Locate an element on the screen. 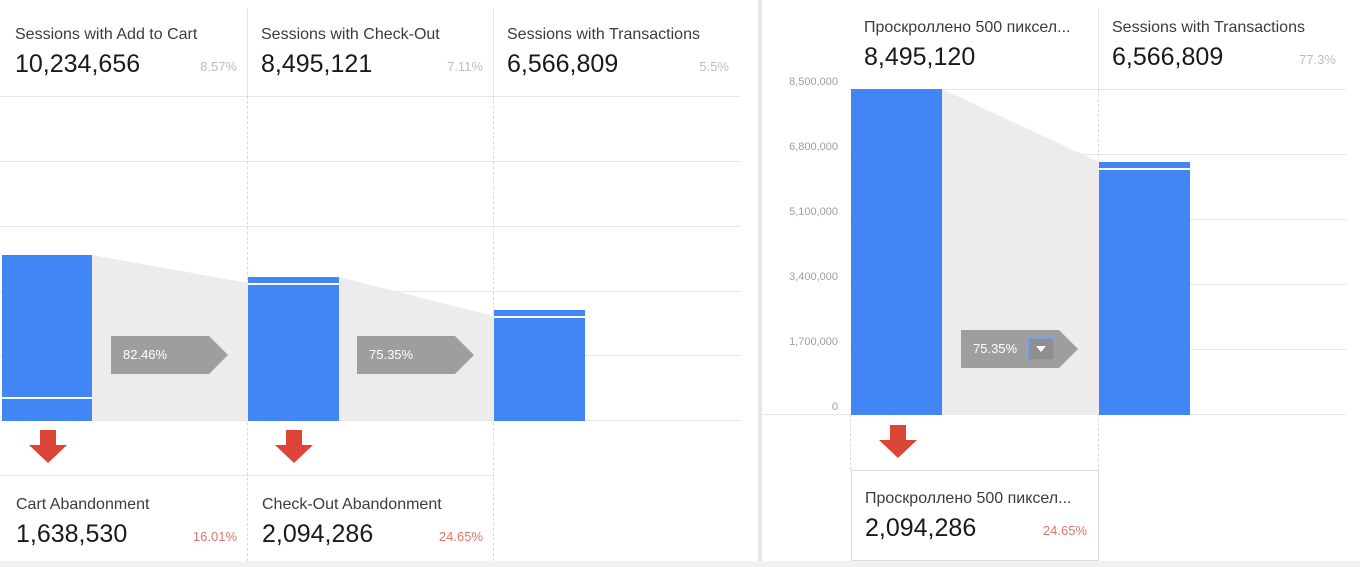 The width and height of the screenshot is (1360, 567). frame-bottom-border is located at coordinates (680, 564).